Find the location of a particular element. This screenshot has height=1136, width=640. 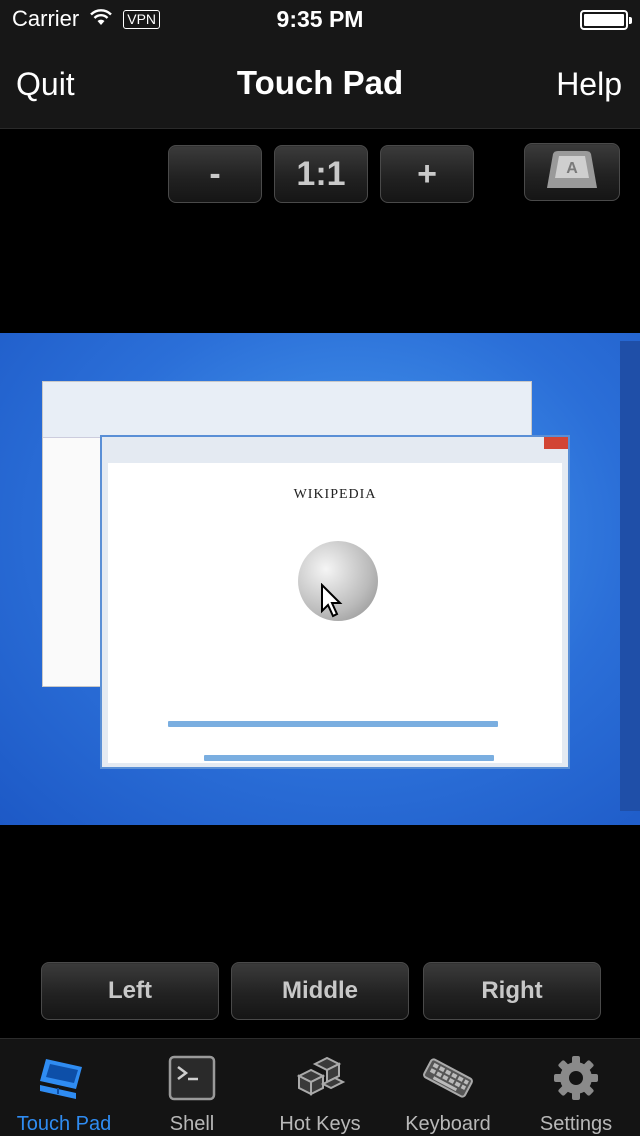

navigation-bar: Quit Touch Pad Help is located at coordinates (320, 84).